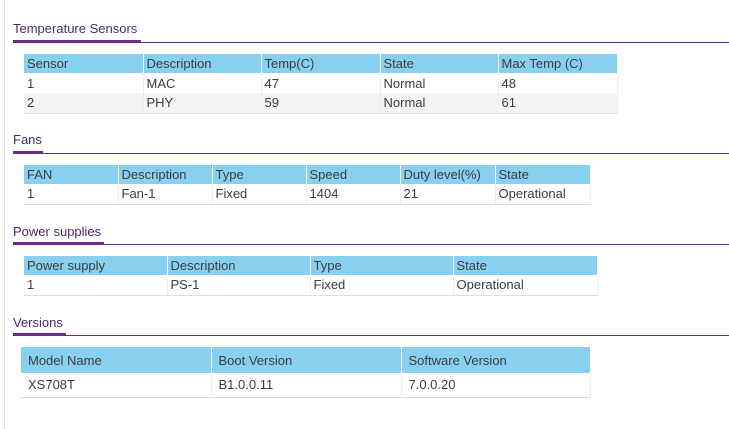 This screenshot has height=429, width=729. Describe the element at coordinates (321, 63) in the screenshot. I see `column-header-temp: Temp(C)` at that location.